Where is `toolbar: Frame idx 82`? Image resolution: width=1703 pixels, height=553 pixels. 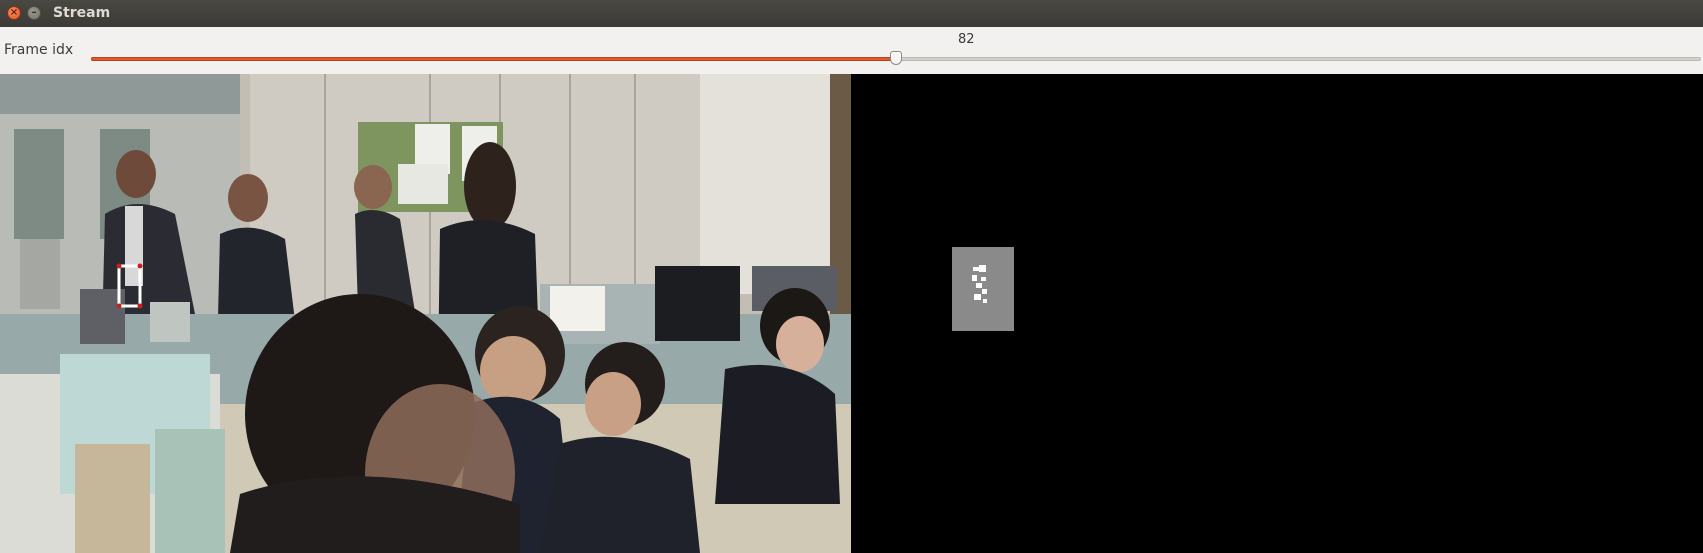
toolbar: Frame idx 82 is located at coordinates (851, 50).